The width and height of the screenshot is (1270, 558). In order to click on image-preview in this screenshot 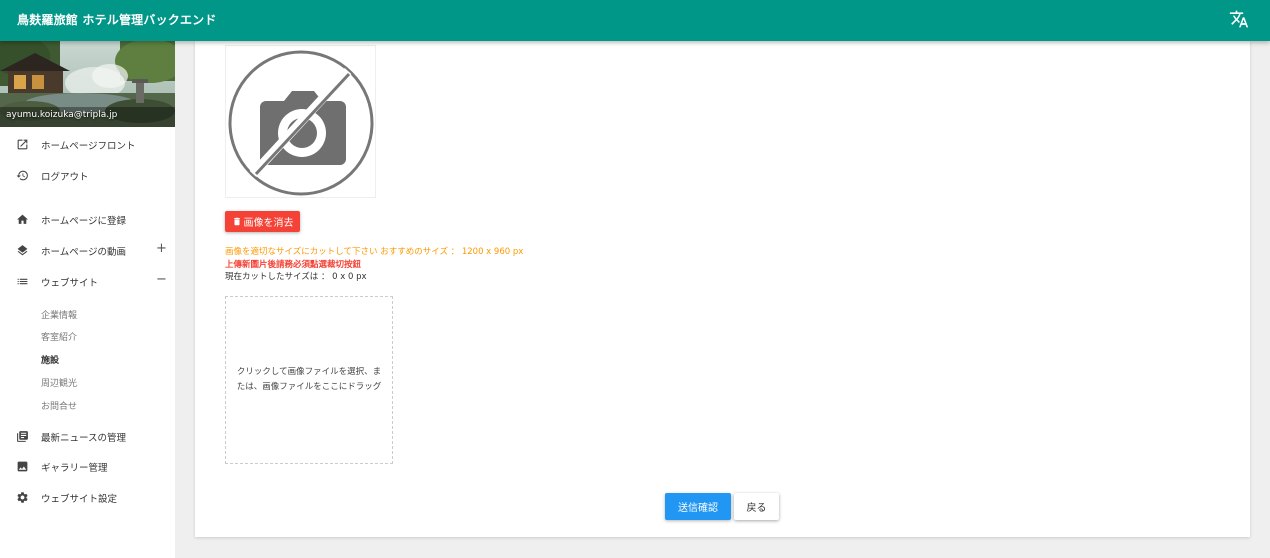, I will do `click(300, 121)`.